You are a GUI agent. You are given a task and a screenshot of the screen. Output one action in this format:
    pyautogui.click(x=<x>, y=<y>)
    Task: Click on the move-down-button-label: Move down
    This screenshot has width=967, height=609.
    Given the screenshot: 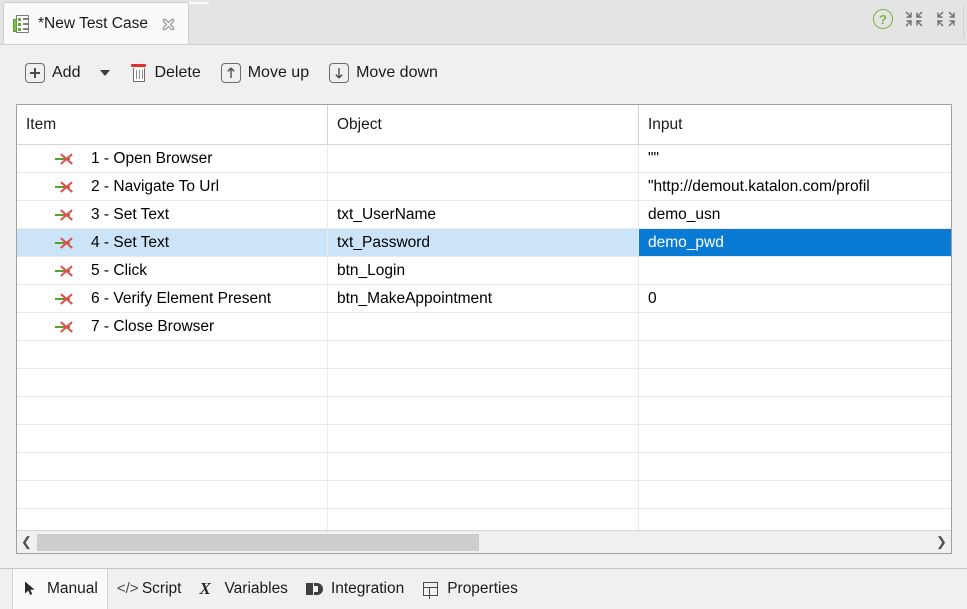 What is the action you would take?
    pyautogui.click(x=397, y=72)
    